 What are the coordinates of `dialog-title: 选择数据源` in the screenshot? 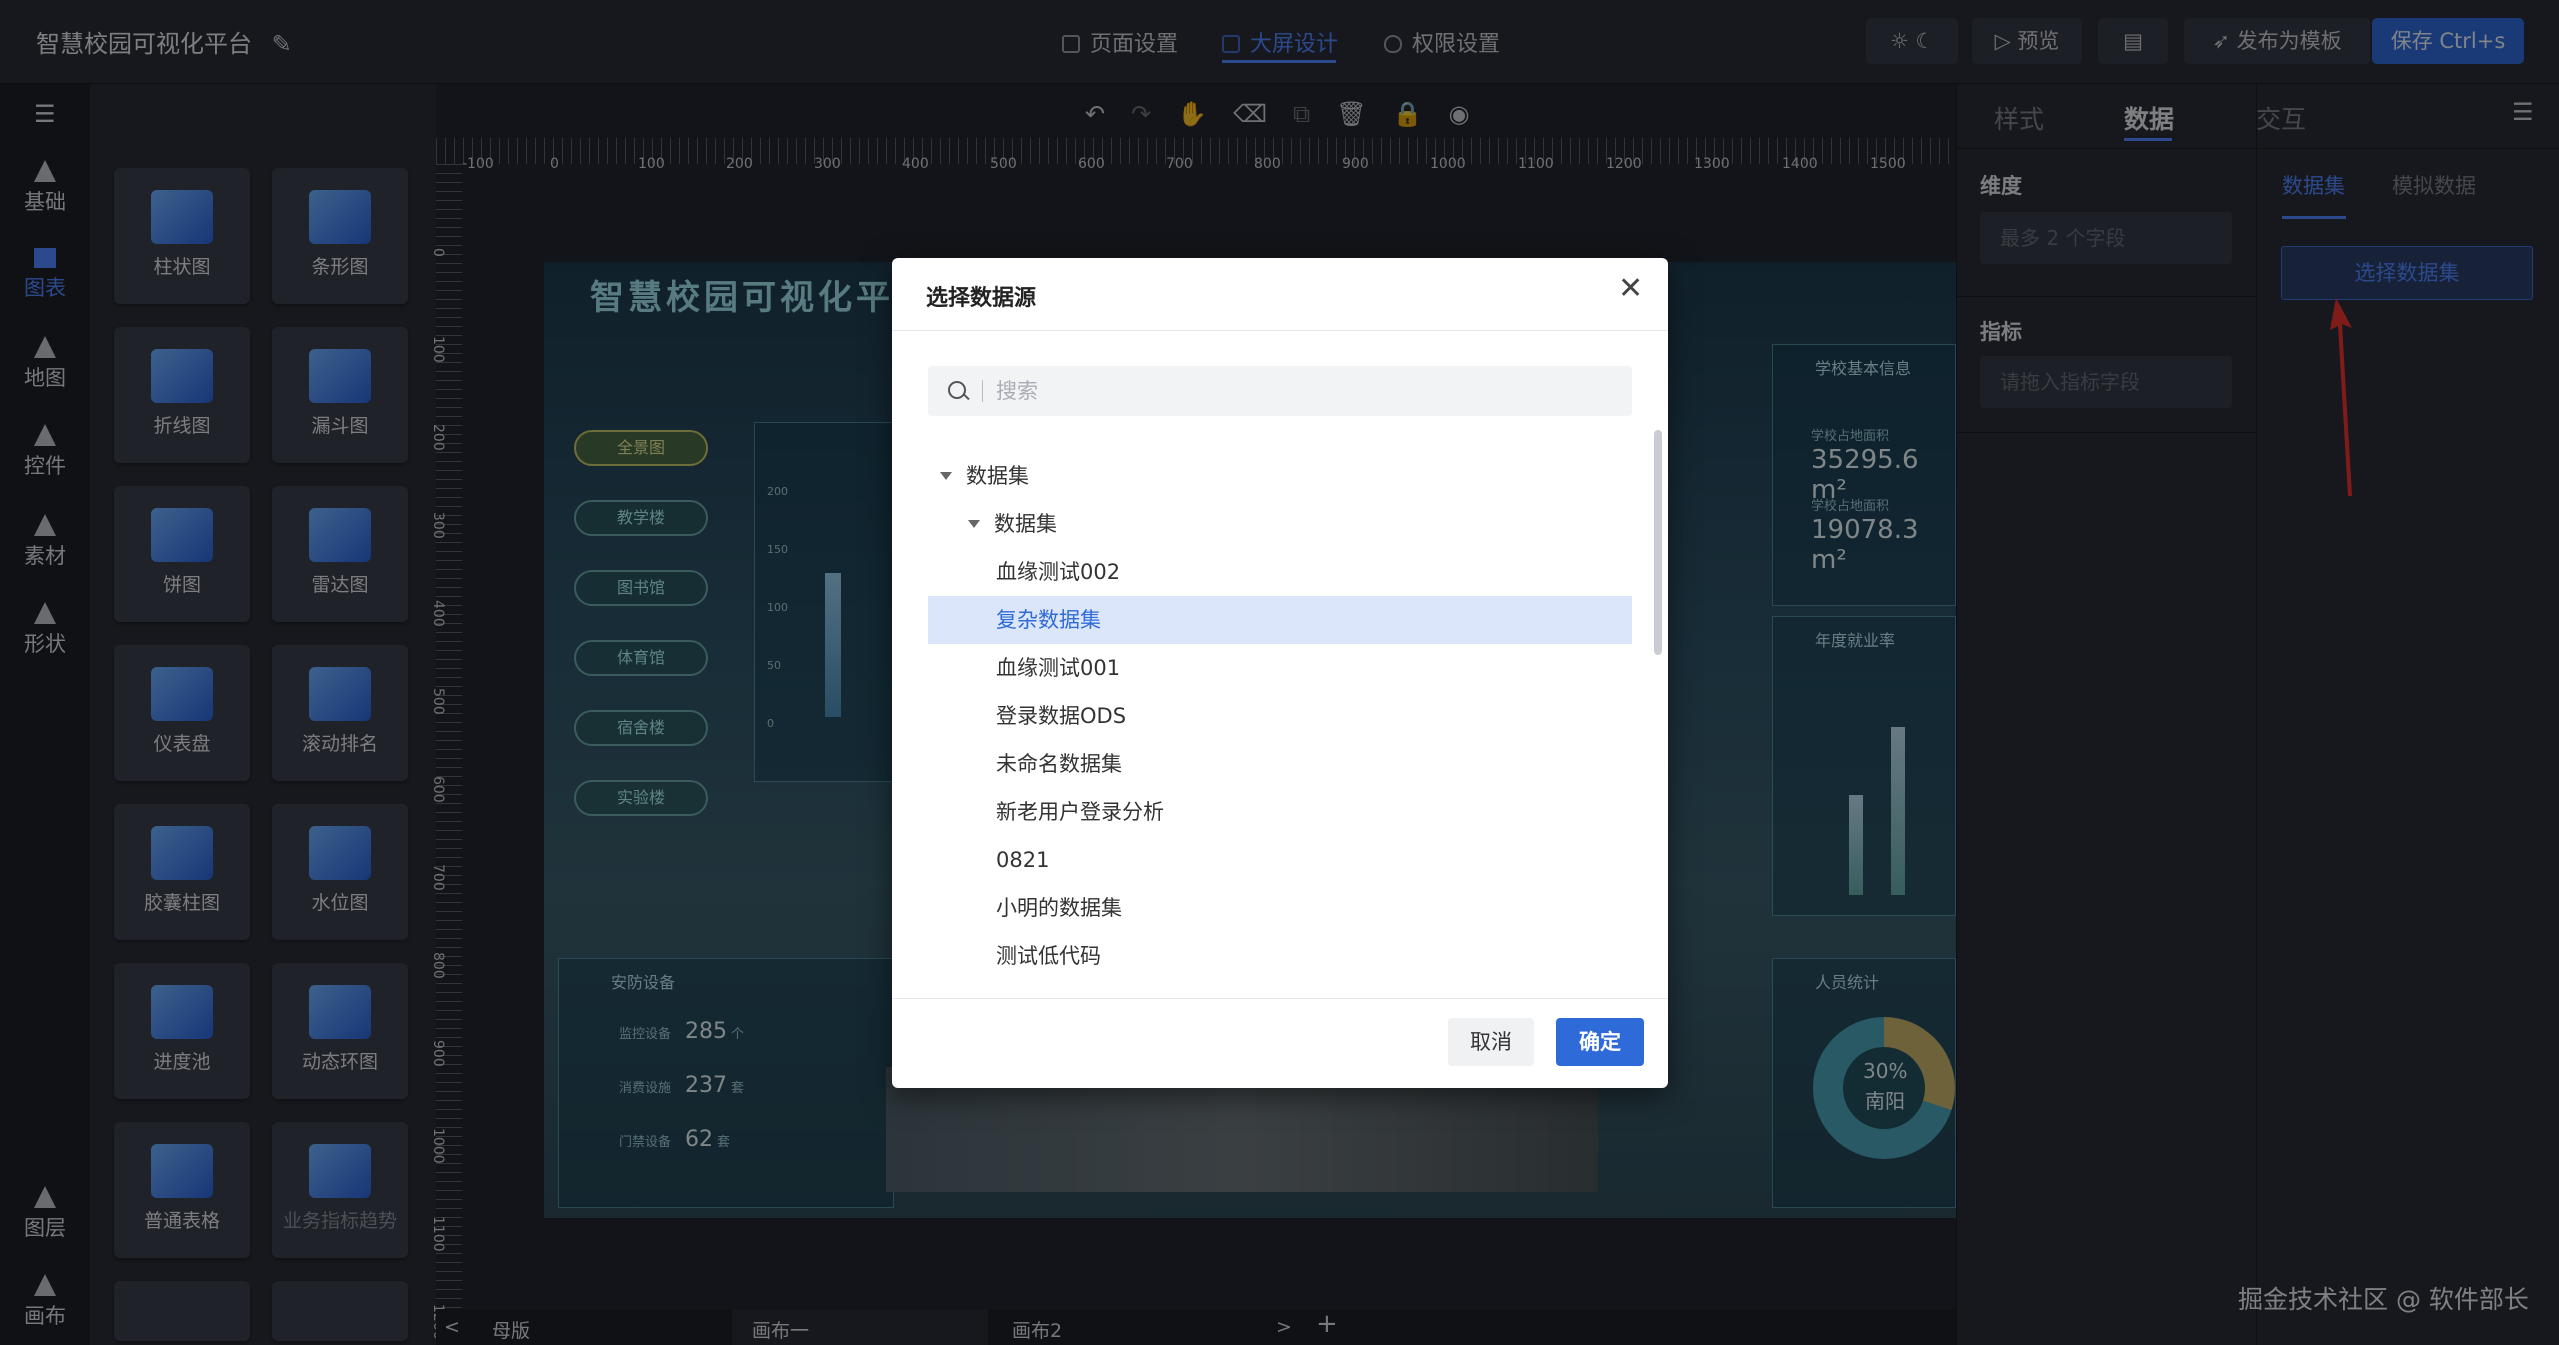 It's located at (981, 298).